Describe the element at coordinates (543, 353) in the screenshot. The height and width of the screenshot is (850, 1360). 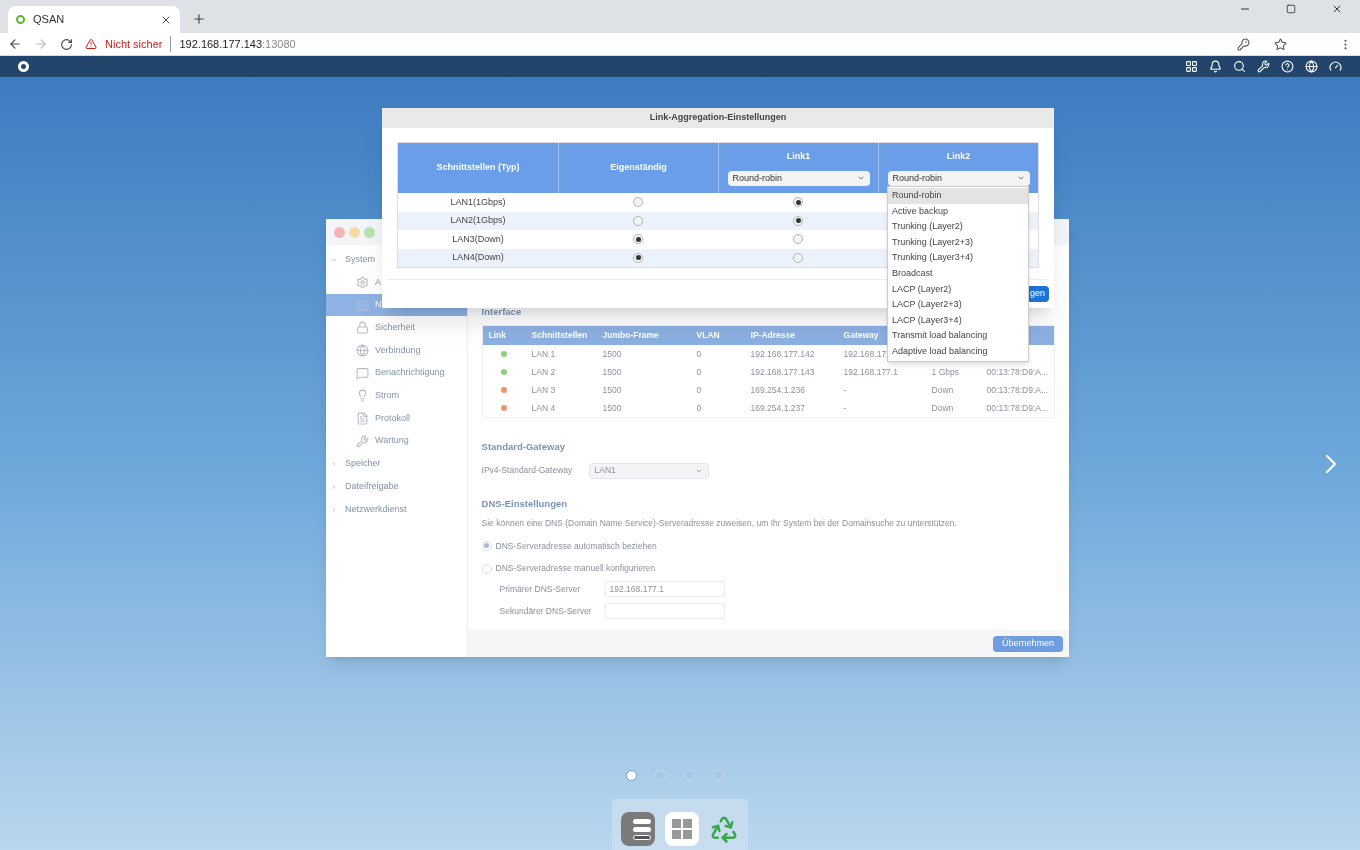
I see `table-cell: LAN 1` at that location.